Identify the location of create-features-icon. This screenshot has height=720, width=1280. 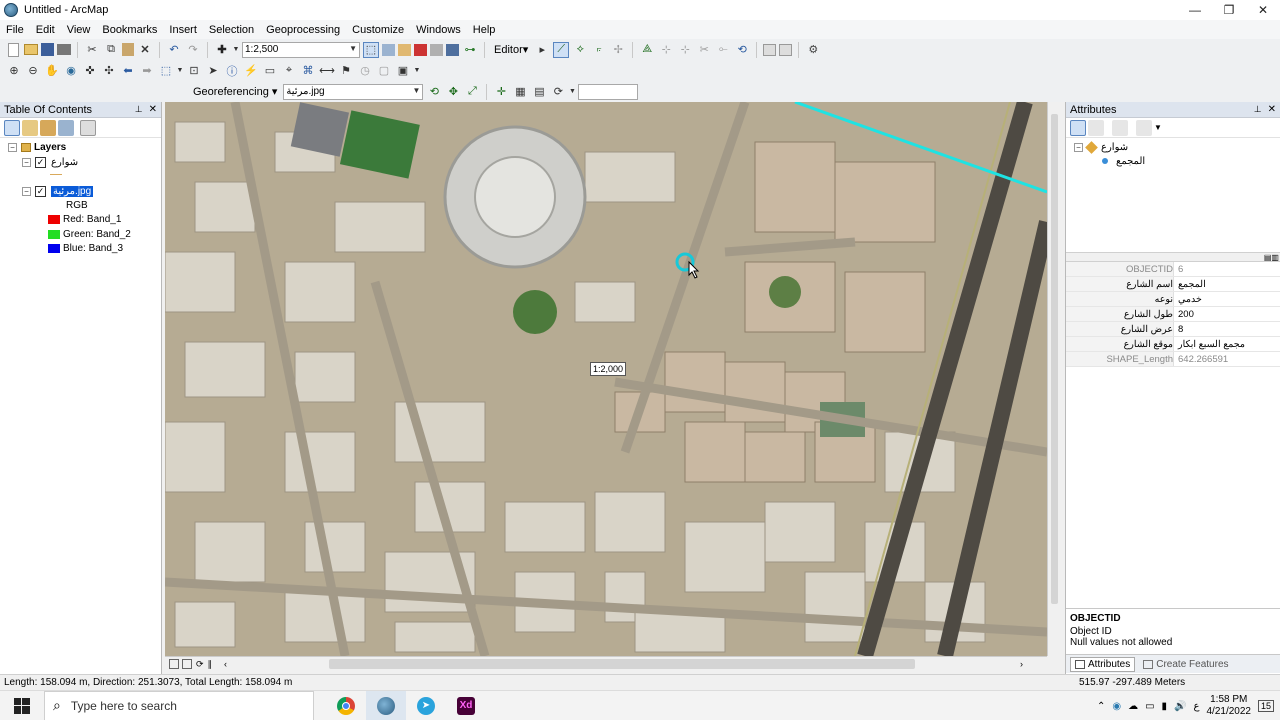
(786, 49).